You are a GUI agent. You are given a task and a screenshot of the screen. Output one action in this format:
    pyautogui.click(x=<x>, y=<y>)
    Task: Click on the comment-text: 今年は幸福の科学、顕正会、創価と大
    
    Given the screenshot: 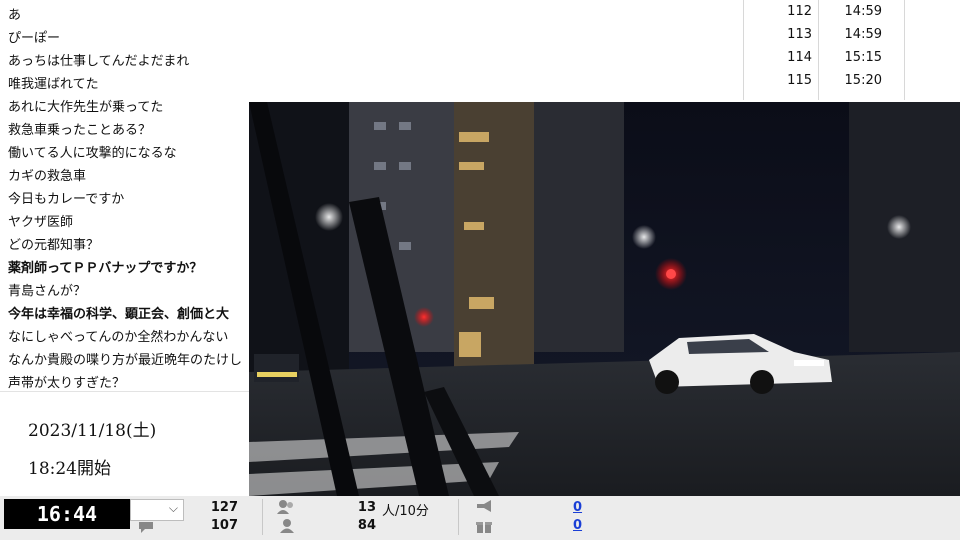 What is the action you would take?
    pyautogui.click(x=119, y=314)
    